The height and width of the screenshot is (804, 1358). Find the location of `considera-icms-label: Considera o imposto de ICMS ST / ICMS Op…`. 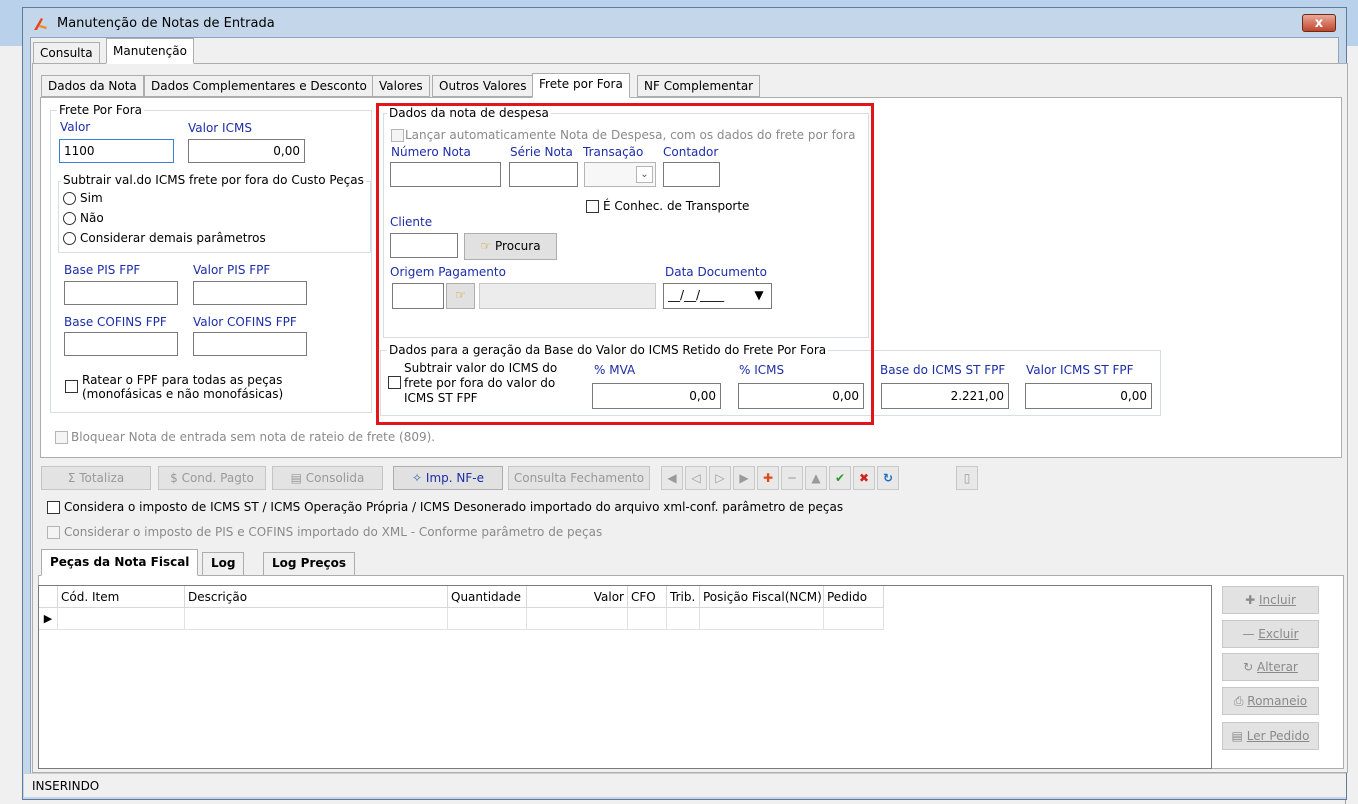

considera-icms-label: Considera o imposto de ICMS ST / ICMS Op… is located at coordinates (454, 507).